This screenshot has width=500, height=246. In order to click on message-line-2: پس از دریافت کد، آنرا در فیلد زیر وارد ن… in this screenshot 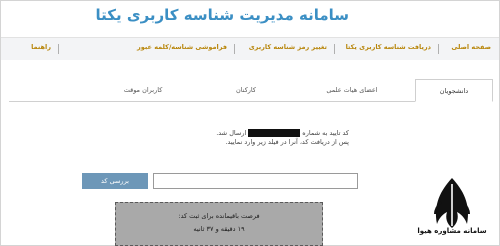, I will do `click(287, 142)`.